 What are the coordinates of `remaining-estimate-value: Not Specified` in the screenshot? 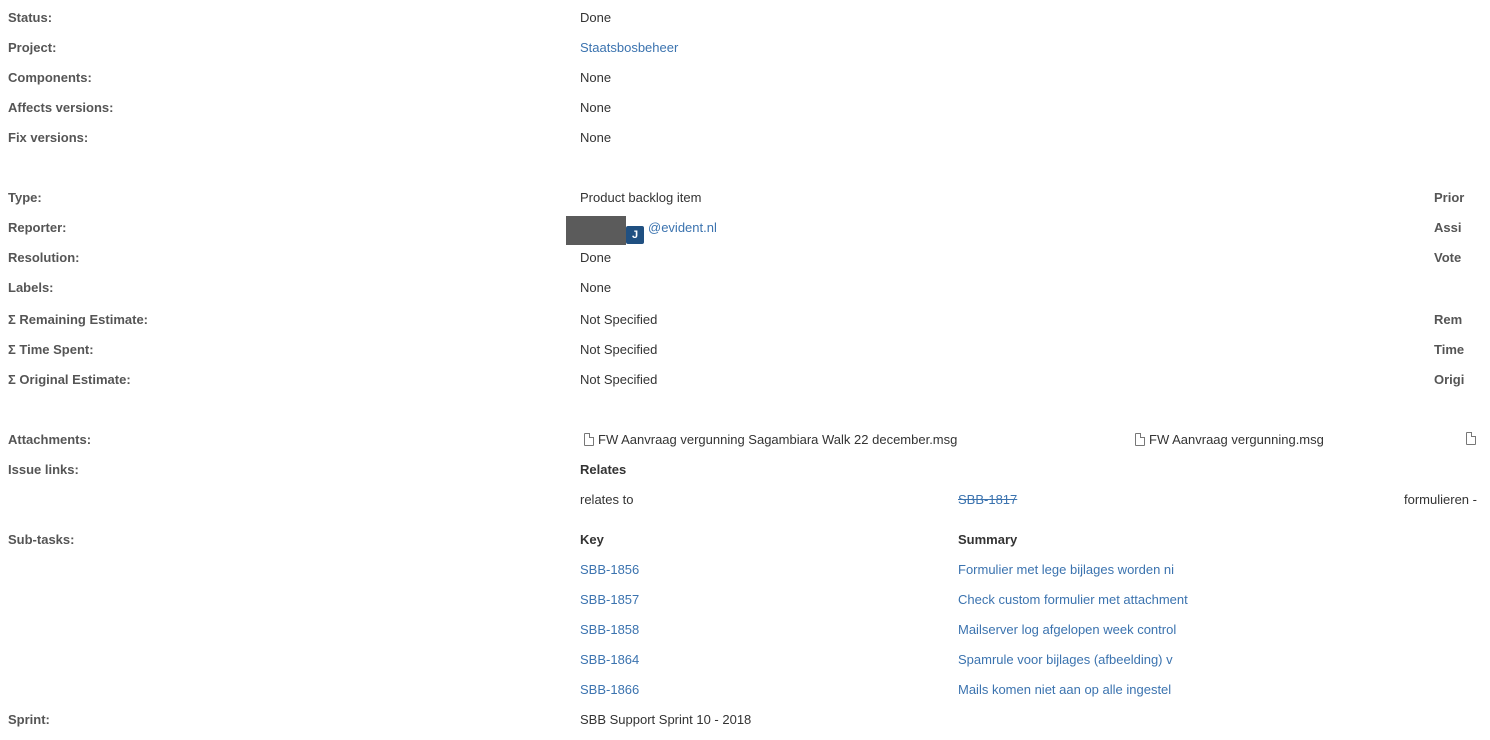 It's located at (619, 319).